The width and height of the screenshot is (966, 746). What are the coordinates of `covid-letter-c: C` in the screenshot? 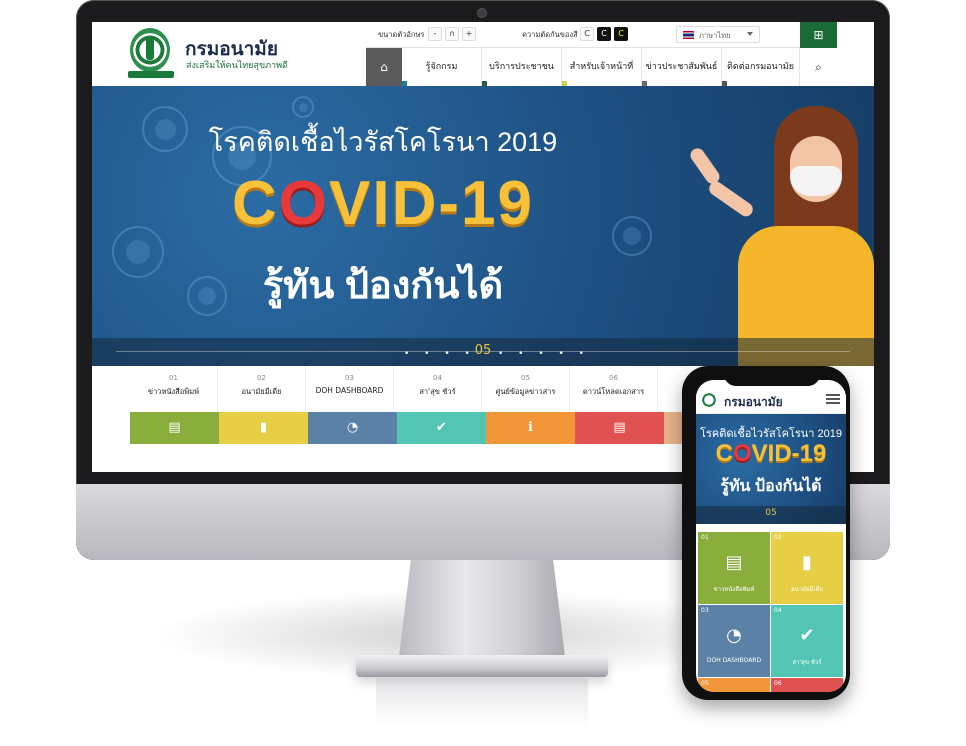 It's located at (724, 453).